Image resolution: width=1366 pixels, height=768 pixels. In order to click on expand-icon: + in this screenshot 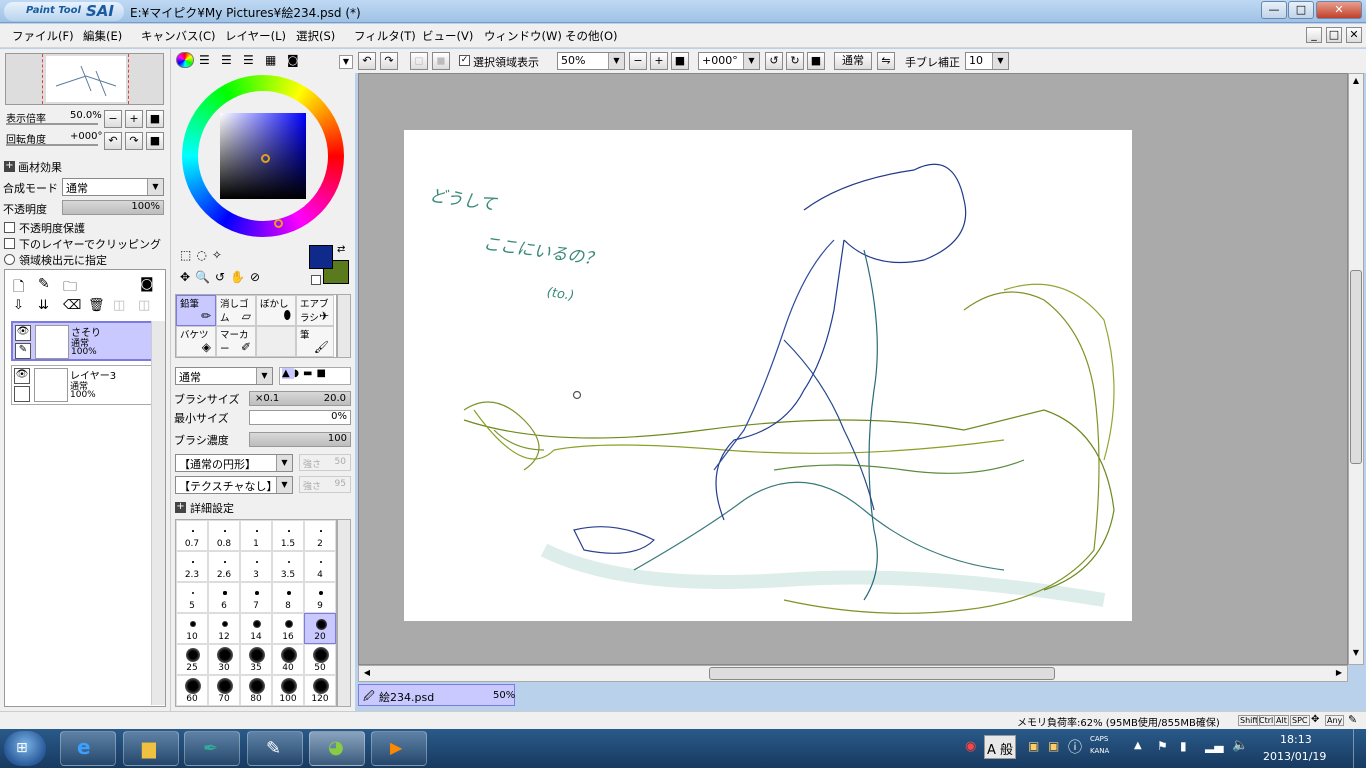, I will do `click(9, 166)`.